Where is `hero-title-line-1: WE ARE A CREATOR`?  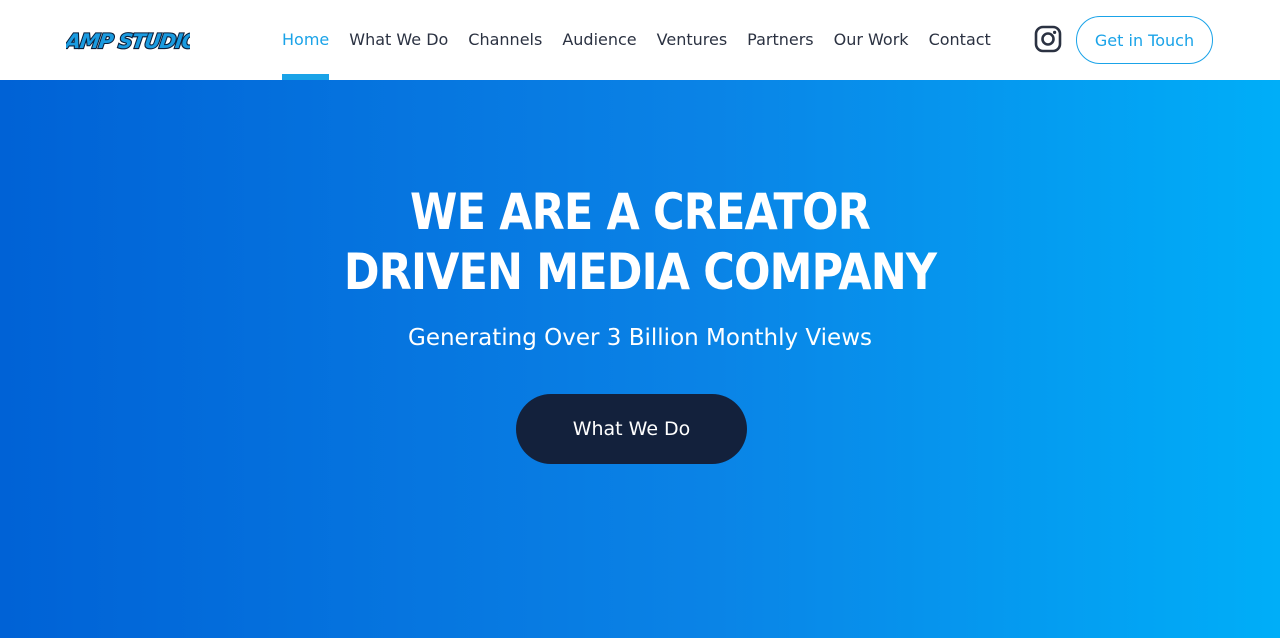
hero-title-line-1: WE ARE A CREATOR is located at coordinates (640, 212).